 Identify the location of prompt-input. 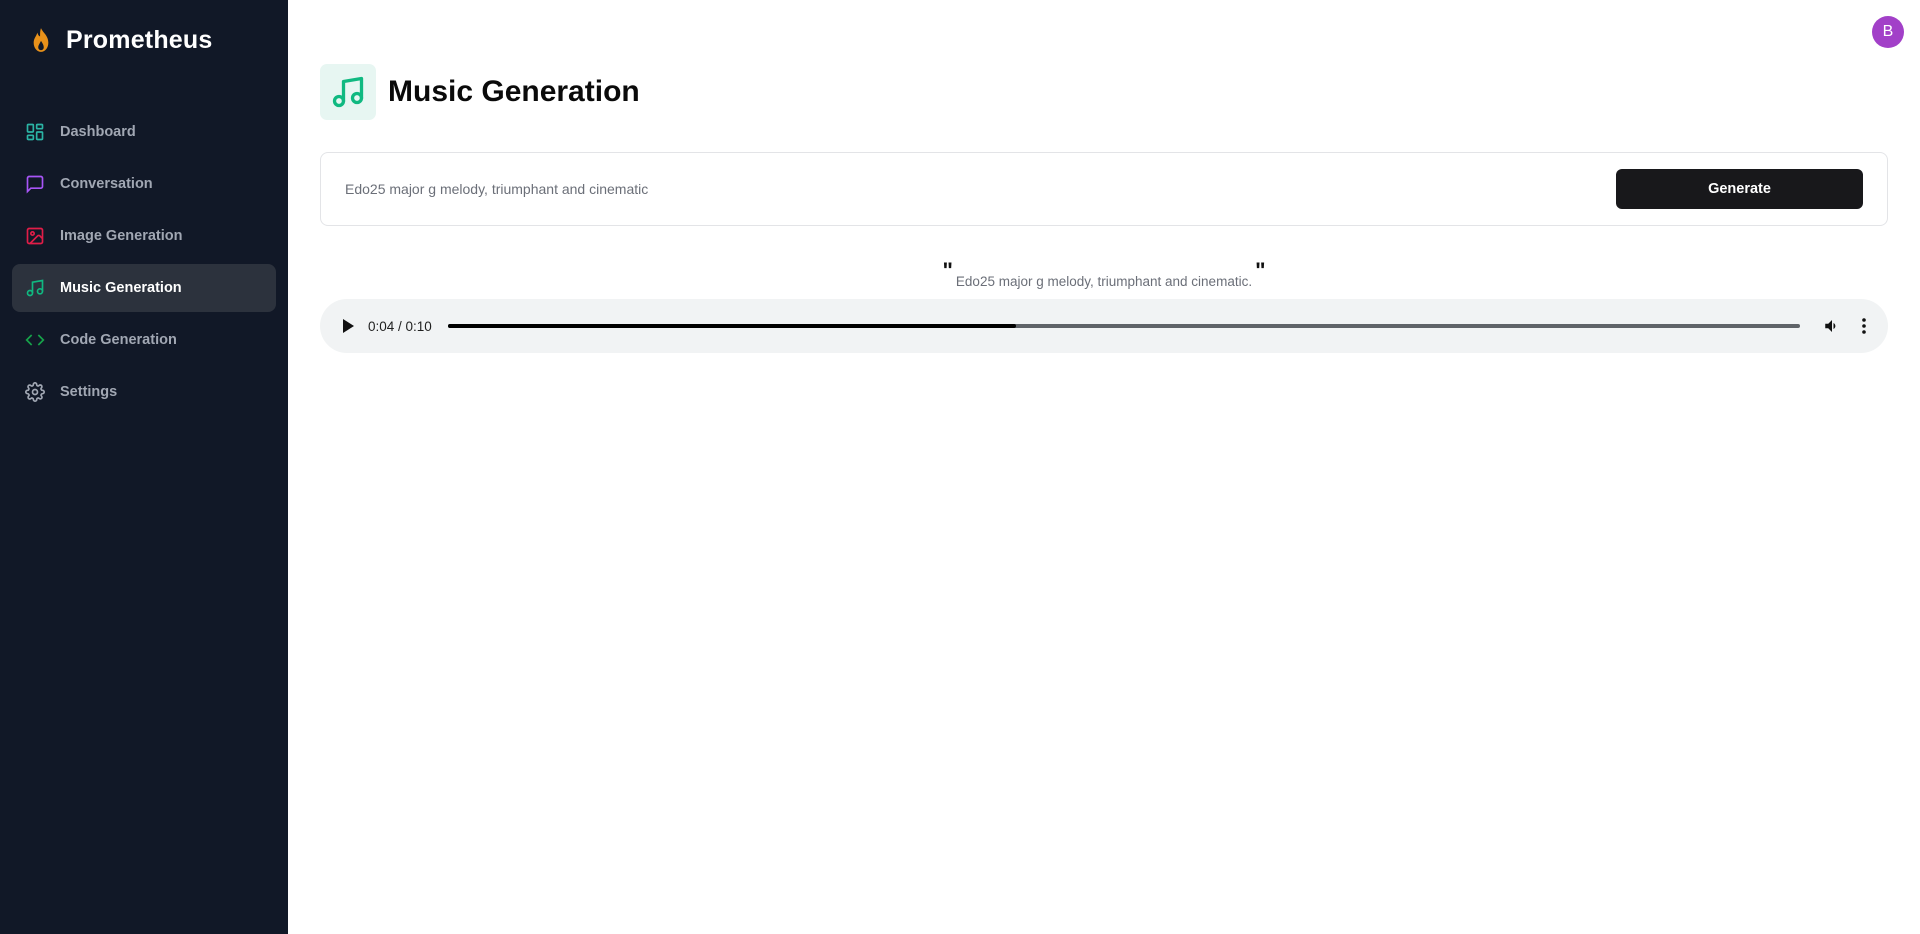
(980, 189).